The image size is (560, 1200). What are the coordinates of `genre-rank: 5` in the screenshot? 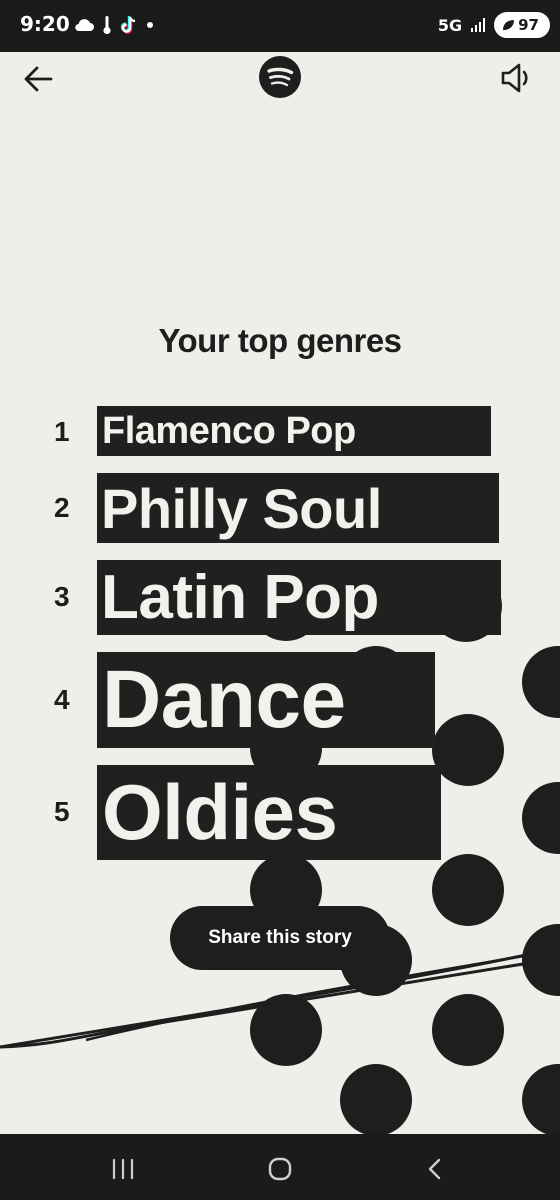 It's located at (62, 811).